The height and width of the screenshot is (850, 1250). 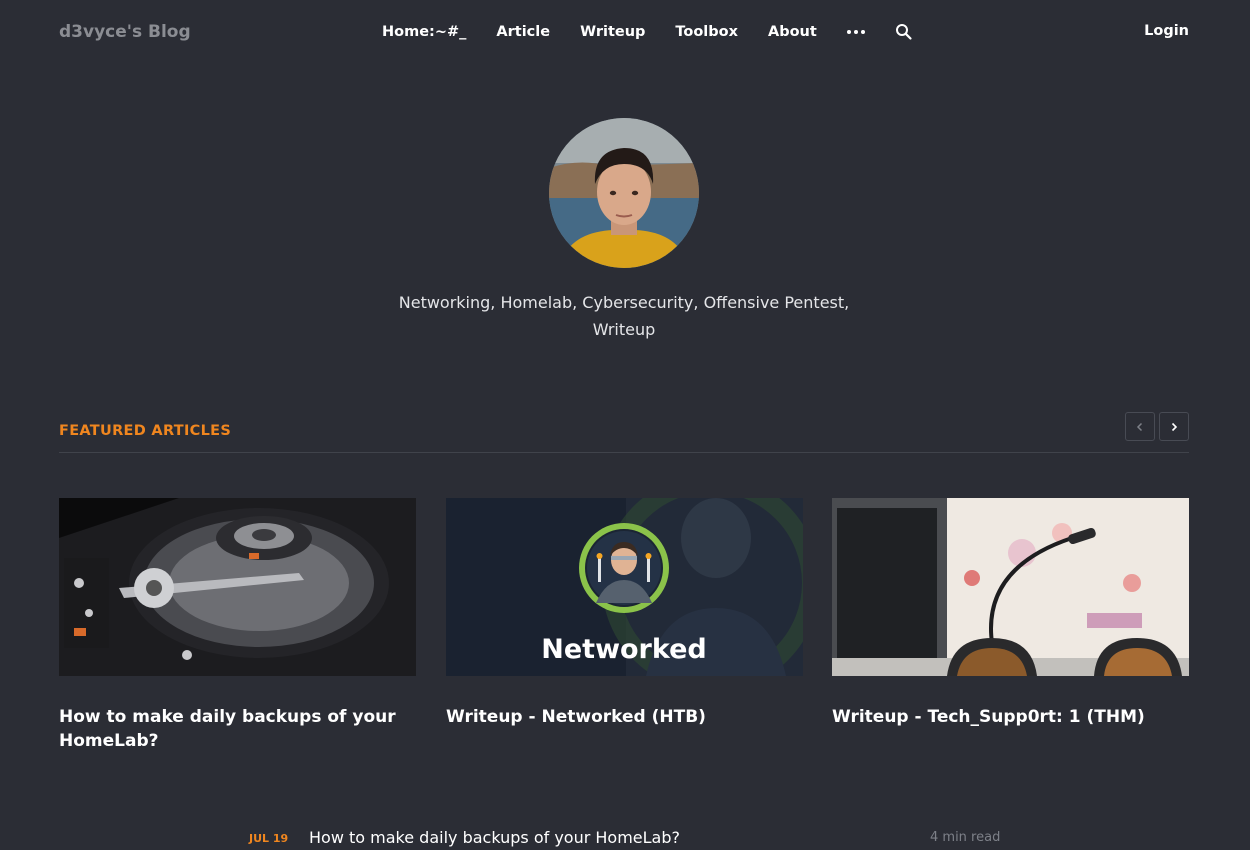 What do you see at coordinates (424, 32) in the screenshot?
I see `nav-item-home: Home:~#_` at bounding box center [424, 32].